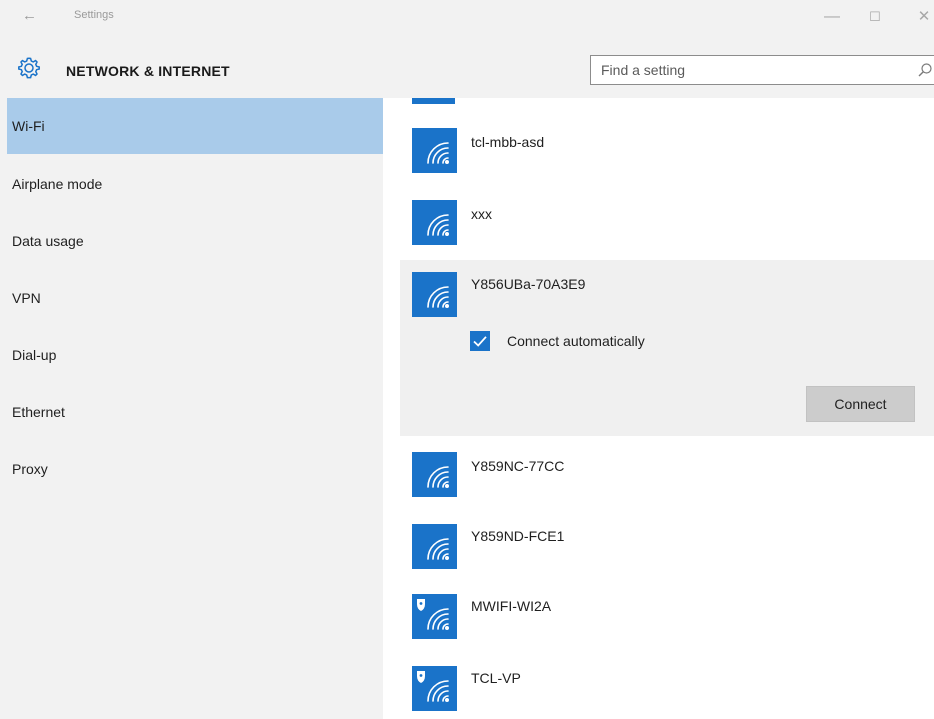  Describe the element at coordinates (508, 142) in the screenshot. I see `network-name: tcl-mbb-asd` at that location.